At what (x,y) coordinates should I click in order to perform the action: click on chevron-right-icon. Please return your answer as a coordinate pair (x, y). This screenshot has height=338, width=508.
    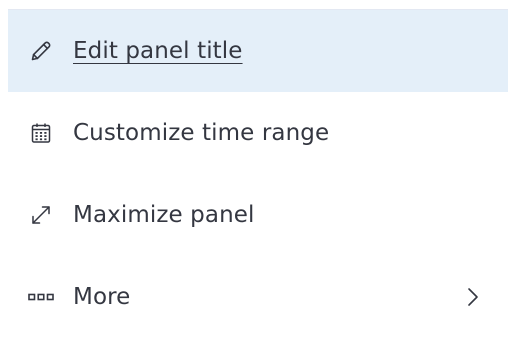
    Looking at the image, I should click on (473, 297).